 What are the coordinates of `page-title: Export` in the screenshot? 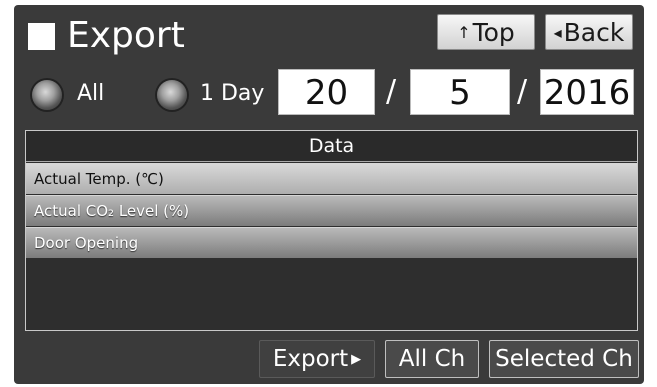 It's located at (126, 35).